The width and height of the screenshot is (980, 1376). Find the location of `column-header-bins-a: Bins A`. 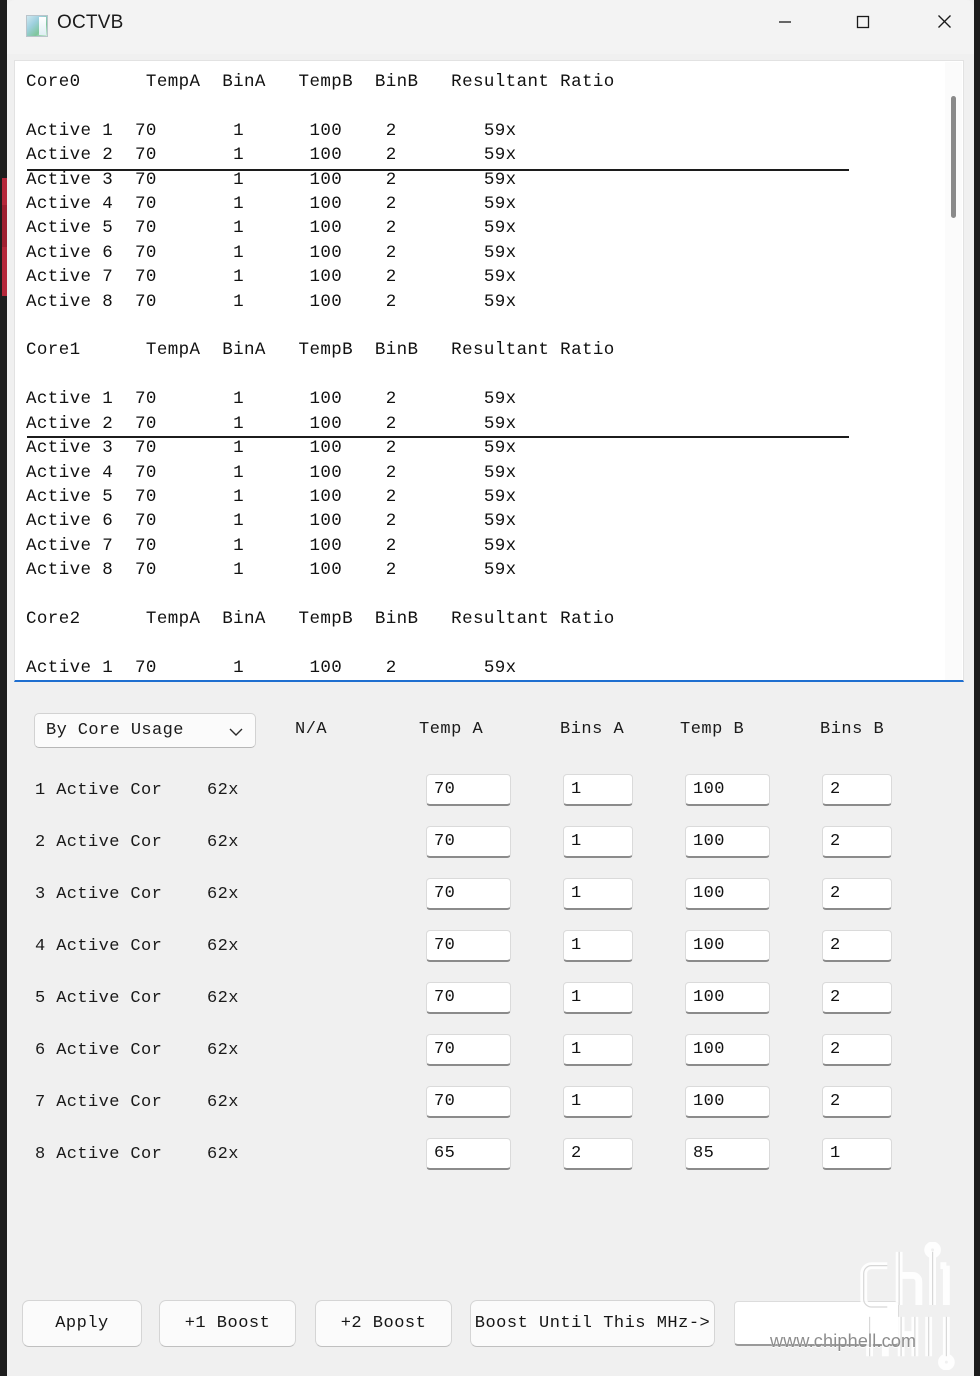

column-header-bins-a: Bins A is located at coordinates (592, 729).